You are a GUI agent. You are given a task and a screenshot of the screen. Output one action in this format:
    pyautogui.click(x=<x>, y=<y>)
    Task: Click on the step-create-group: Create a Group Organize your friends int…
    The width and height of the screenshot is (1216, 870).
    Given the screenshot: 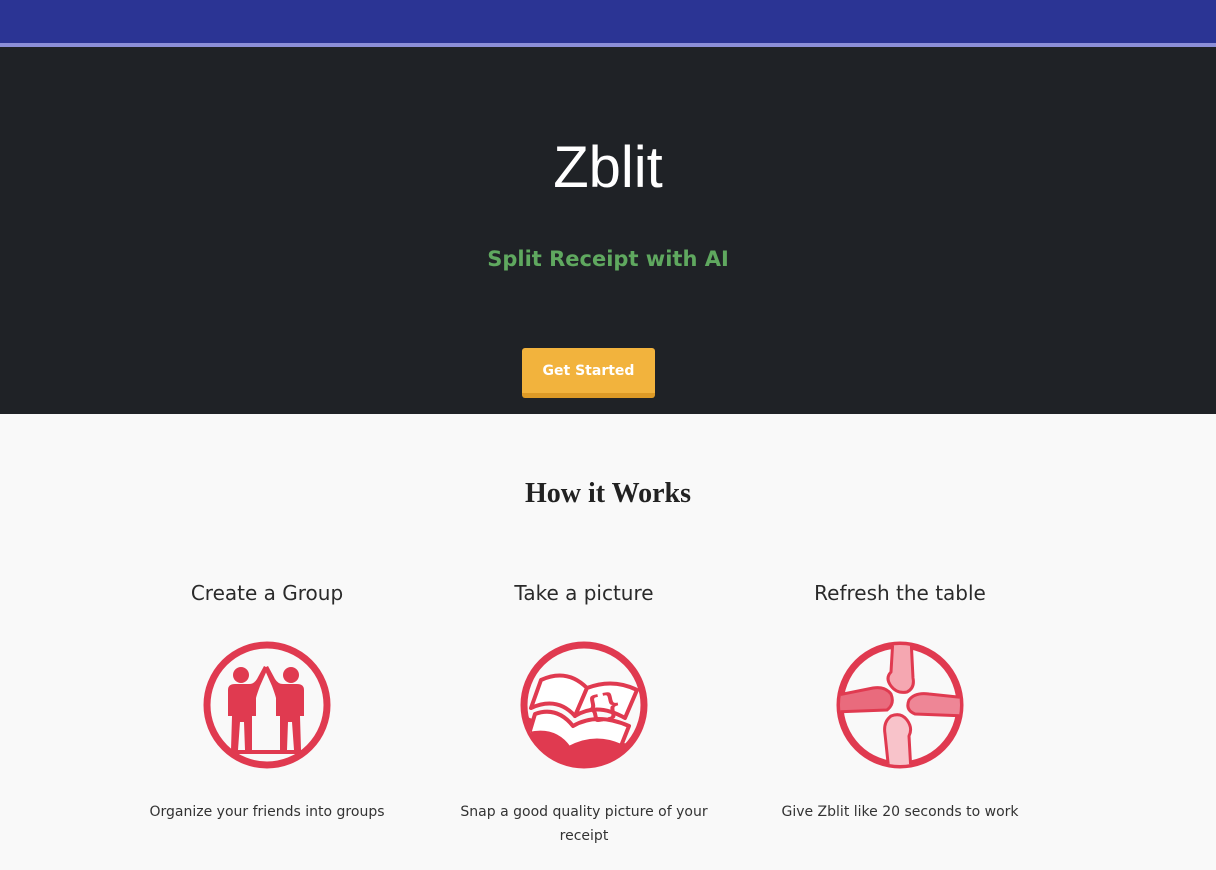 What is the action you would take?
    pyautogui.click(x=267, y=701)
    